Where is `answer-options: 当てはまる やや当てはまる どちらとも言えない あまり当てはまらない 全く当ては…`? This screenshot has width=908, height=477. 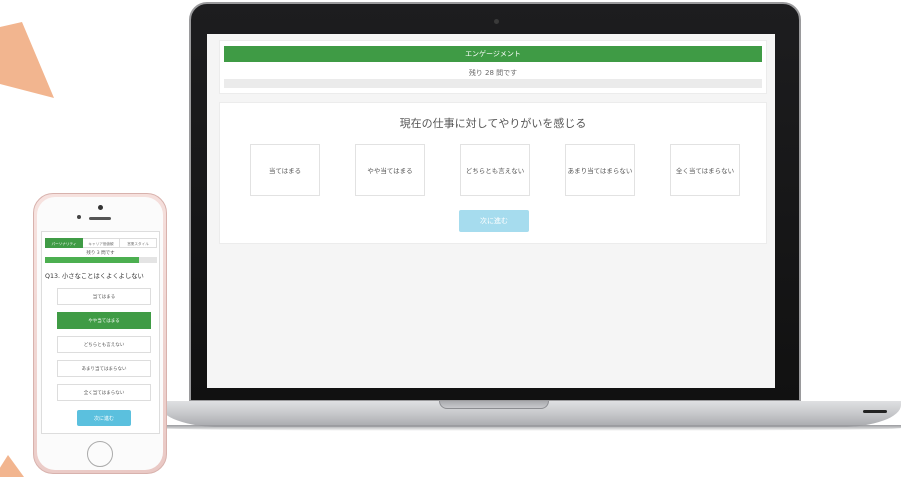 answer-options: 当てはまる やや当てはまる どちらとも言えない あまり当てはまらない 全く当ては… is located at coordinates (495, 170).